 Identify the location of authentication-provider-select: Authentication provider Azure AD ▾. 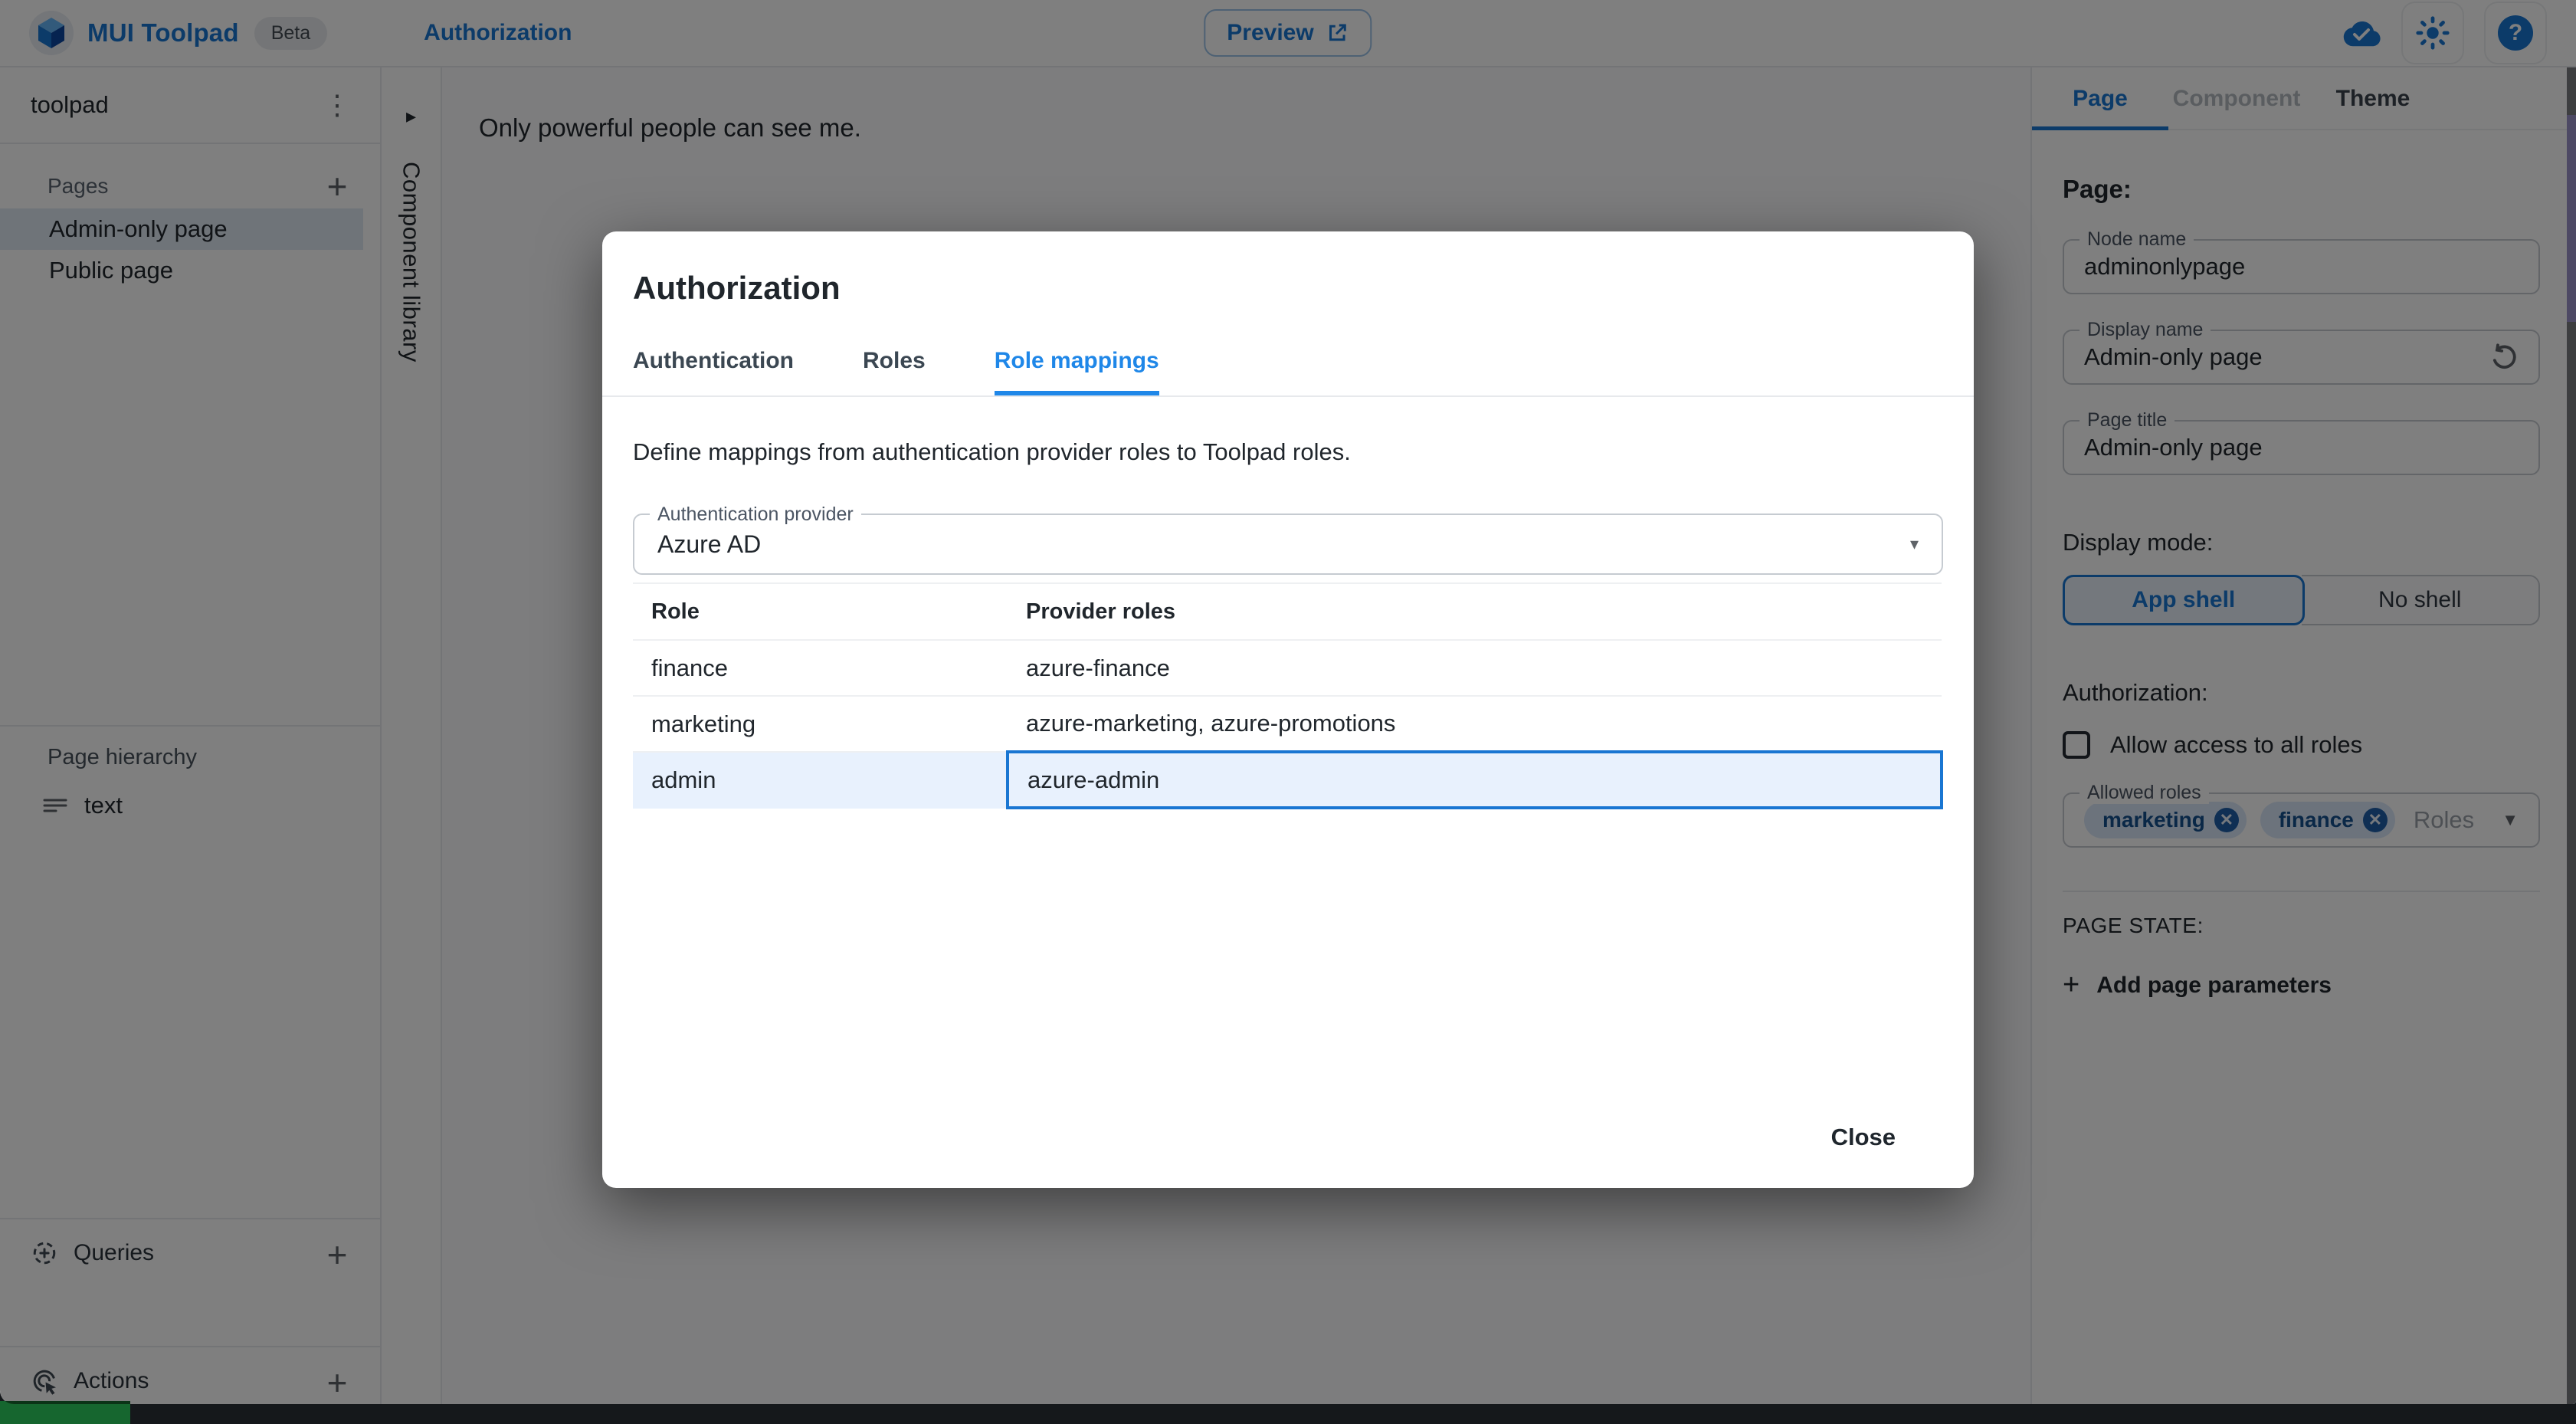
(1288, 539).